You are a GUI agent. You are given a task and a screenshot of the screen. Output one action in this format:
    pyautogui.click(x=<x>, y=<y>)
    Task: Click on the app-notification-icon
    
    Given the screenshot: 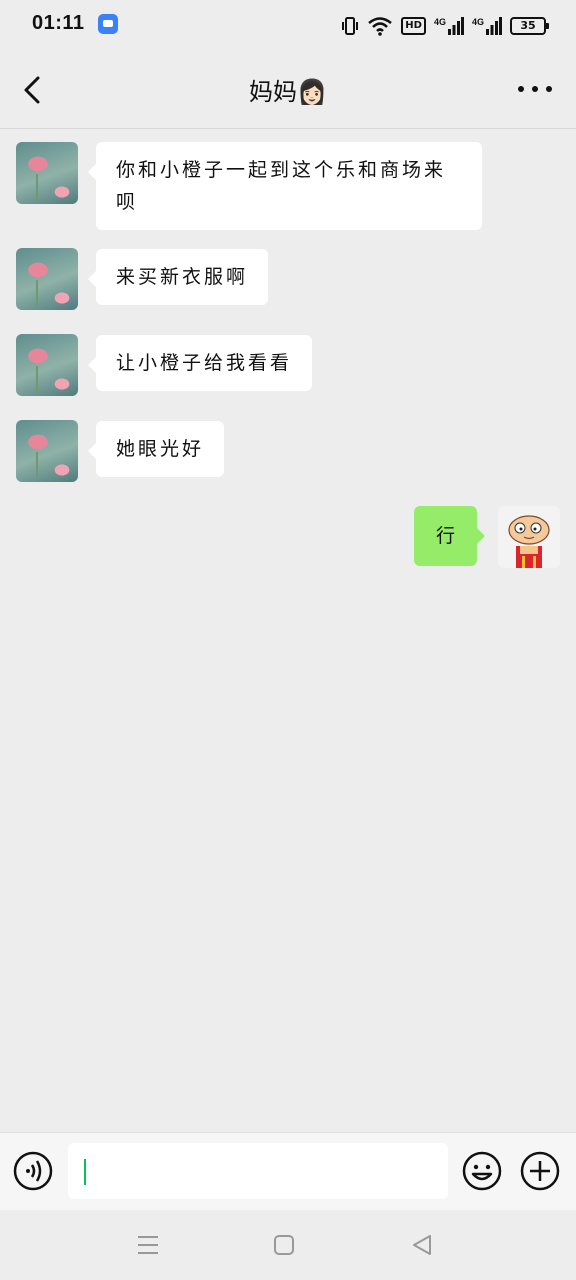 What is the action you would take?
    pyautogui.click(x=108, y=24)
    